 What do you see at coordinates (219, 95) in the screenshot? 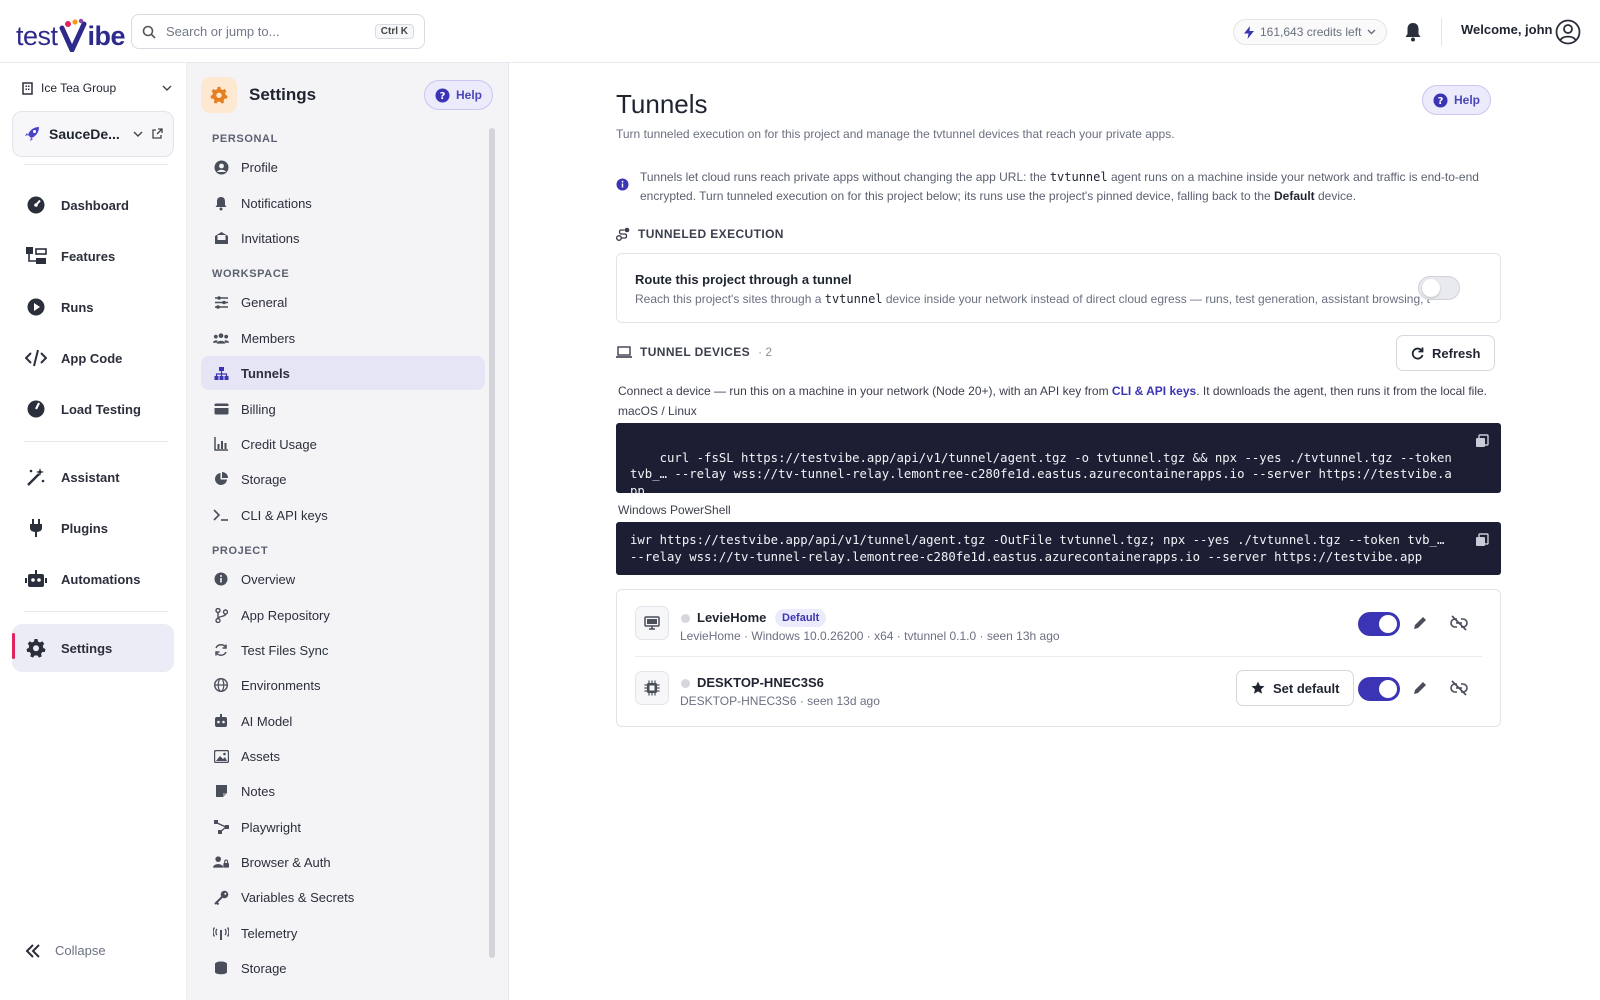
I see `settings-gear-badge` at bounding box center [219, 95].